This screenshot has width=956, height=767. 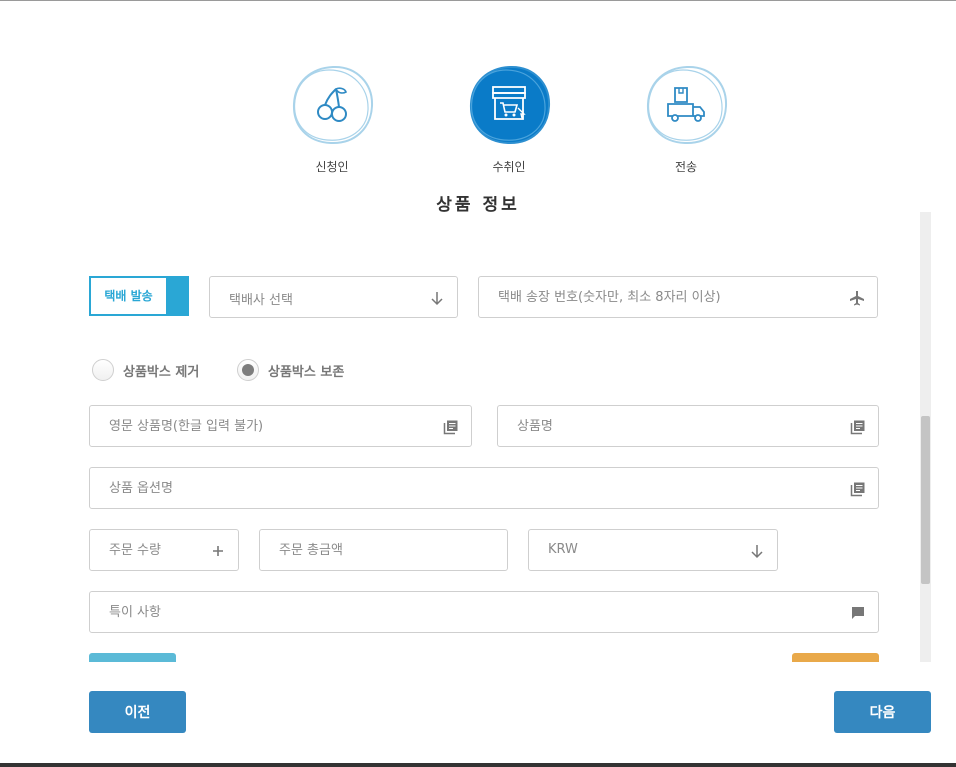 I want to click on cherry-icon, so click(x=332, y=104).